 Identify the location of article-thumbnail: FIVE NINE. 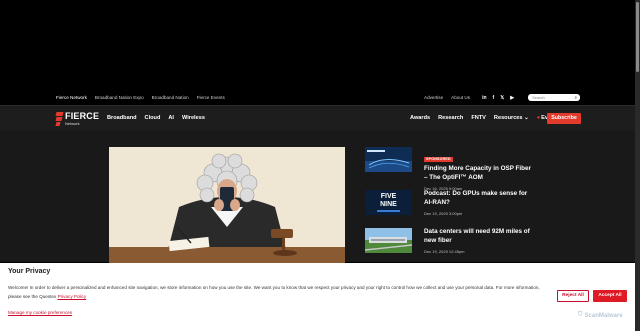
(388, 202).